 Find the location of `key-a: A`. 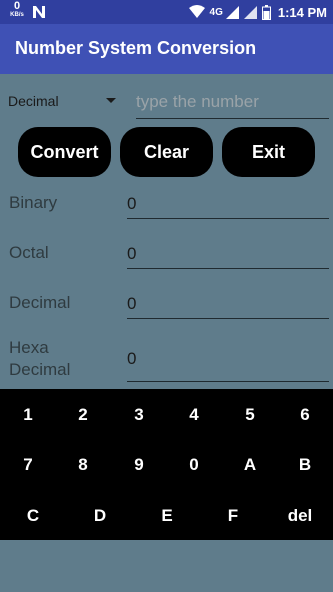

key-a: A is located at coordinates (250, 465).